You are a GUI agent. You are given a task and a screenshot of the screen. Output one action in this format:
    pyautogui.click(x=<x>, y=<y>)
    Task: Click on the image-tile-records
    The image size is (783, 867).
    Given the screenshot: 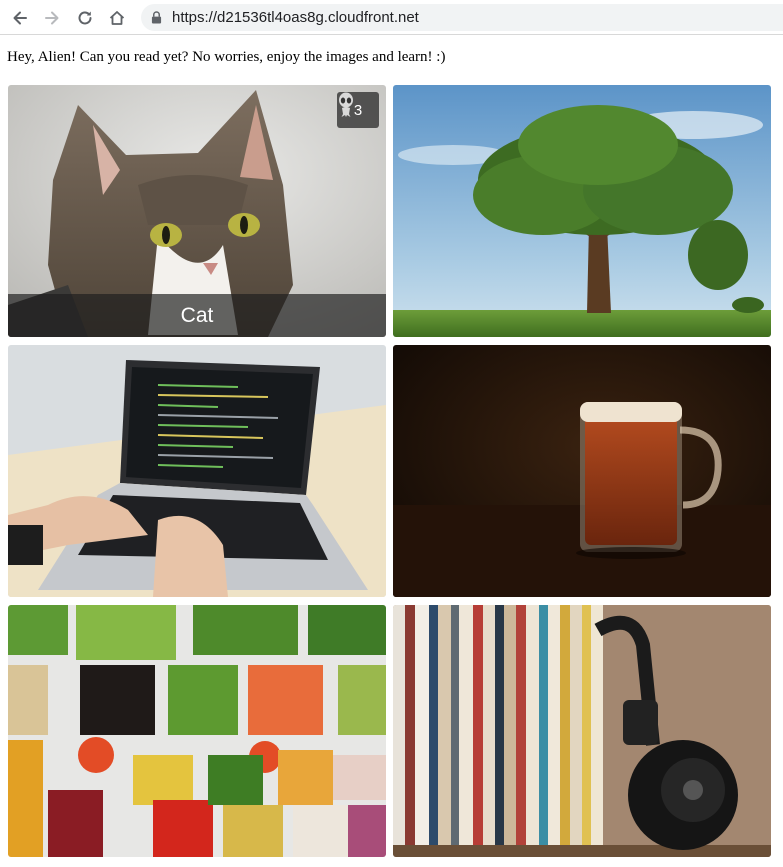 What is the action you would take?
    pyautogui.click(x=582, y=731)
    